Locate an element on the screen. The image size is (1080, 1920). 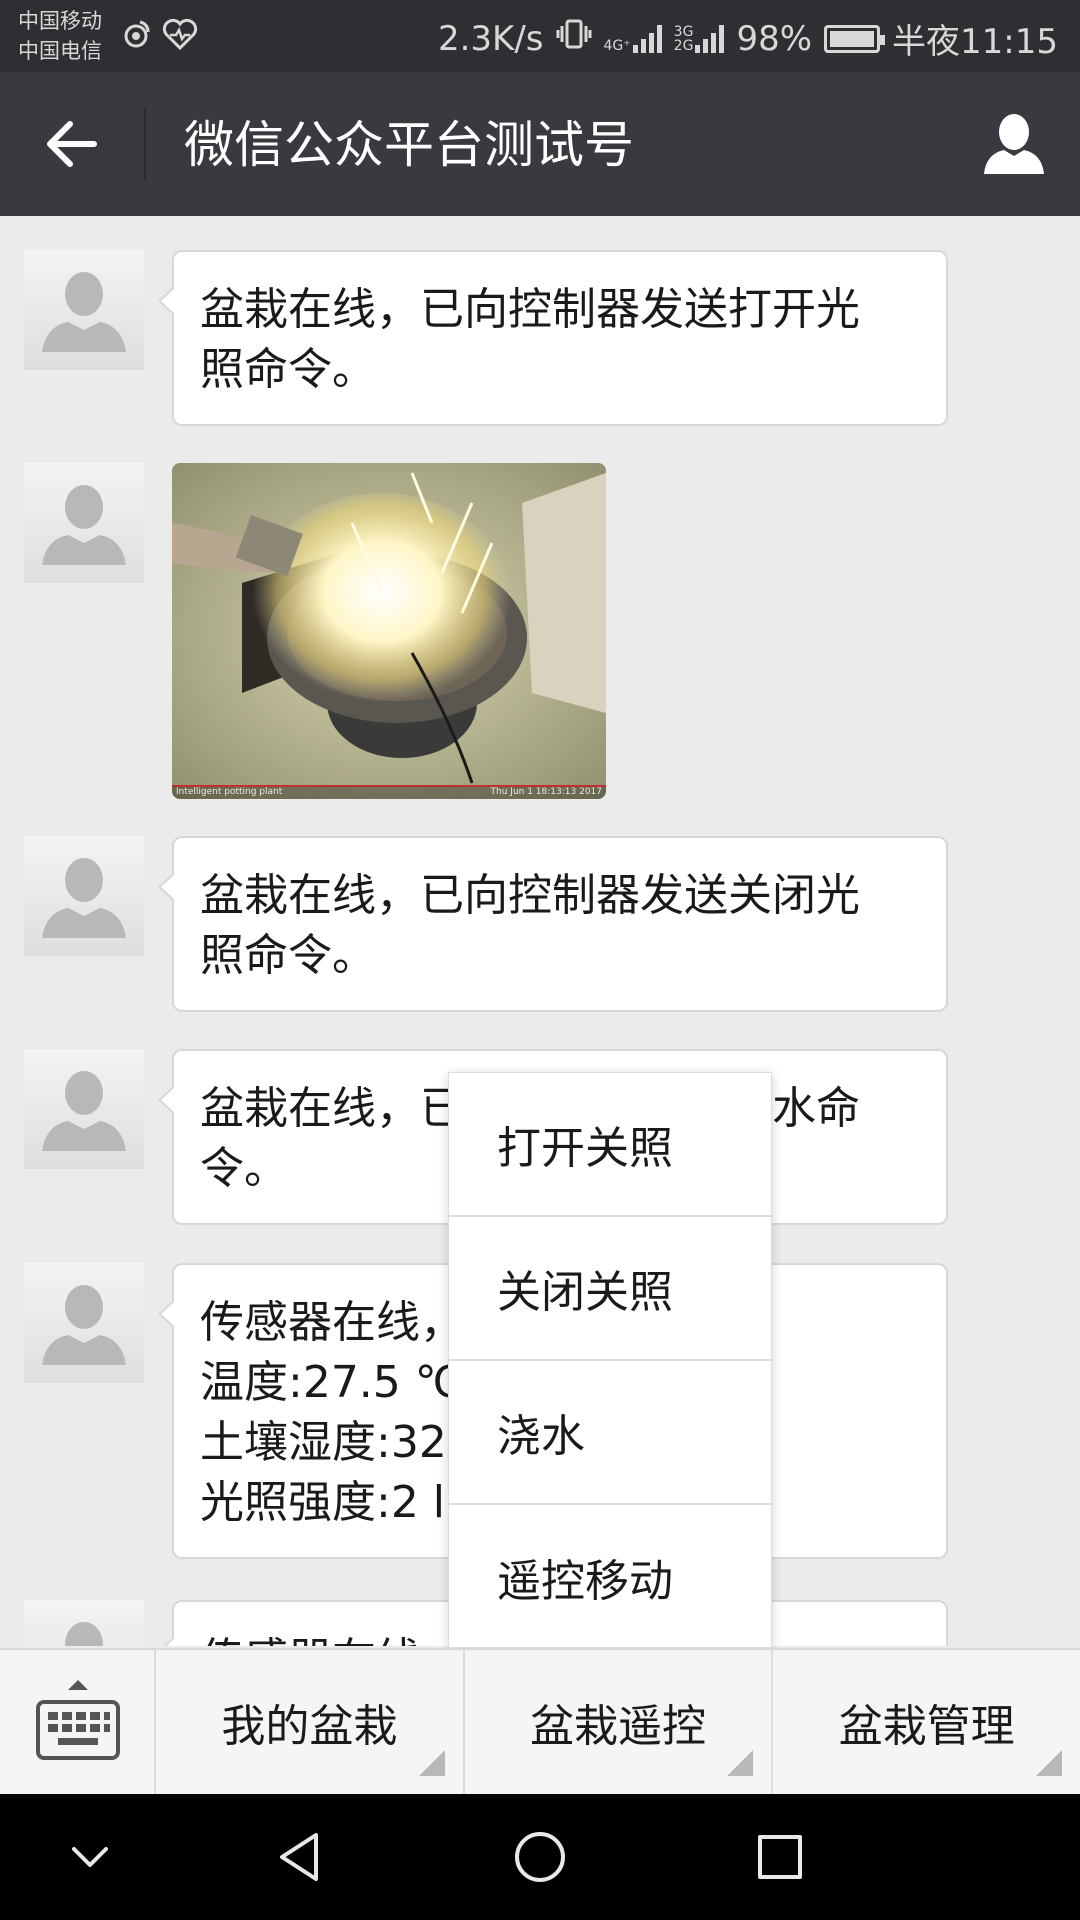
menu-button-label: 盆栽遥控 is located at coordinates (618, 1726).